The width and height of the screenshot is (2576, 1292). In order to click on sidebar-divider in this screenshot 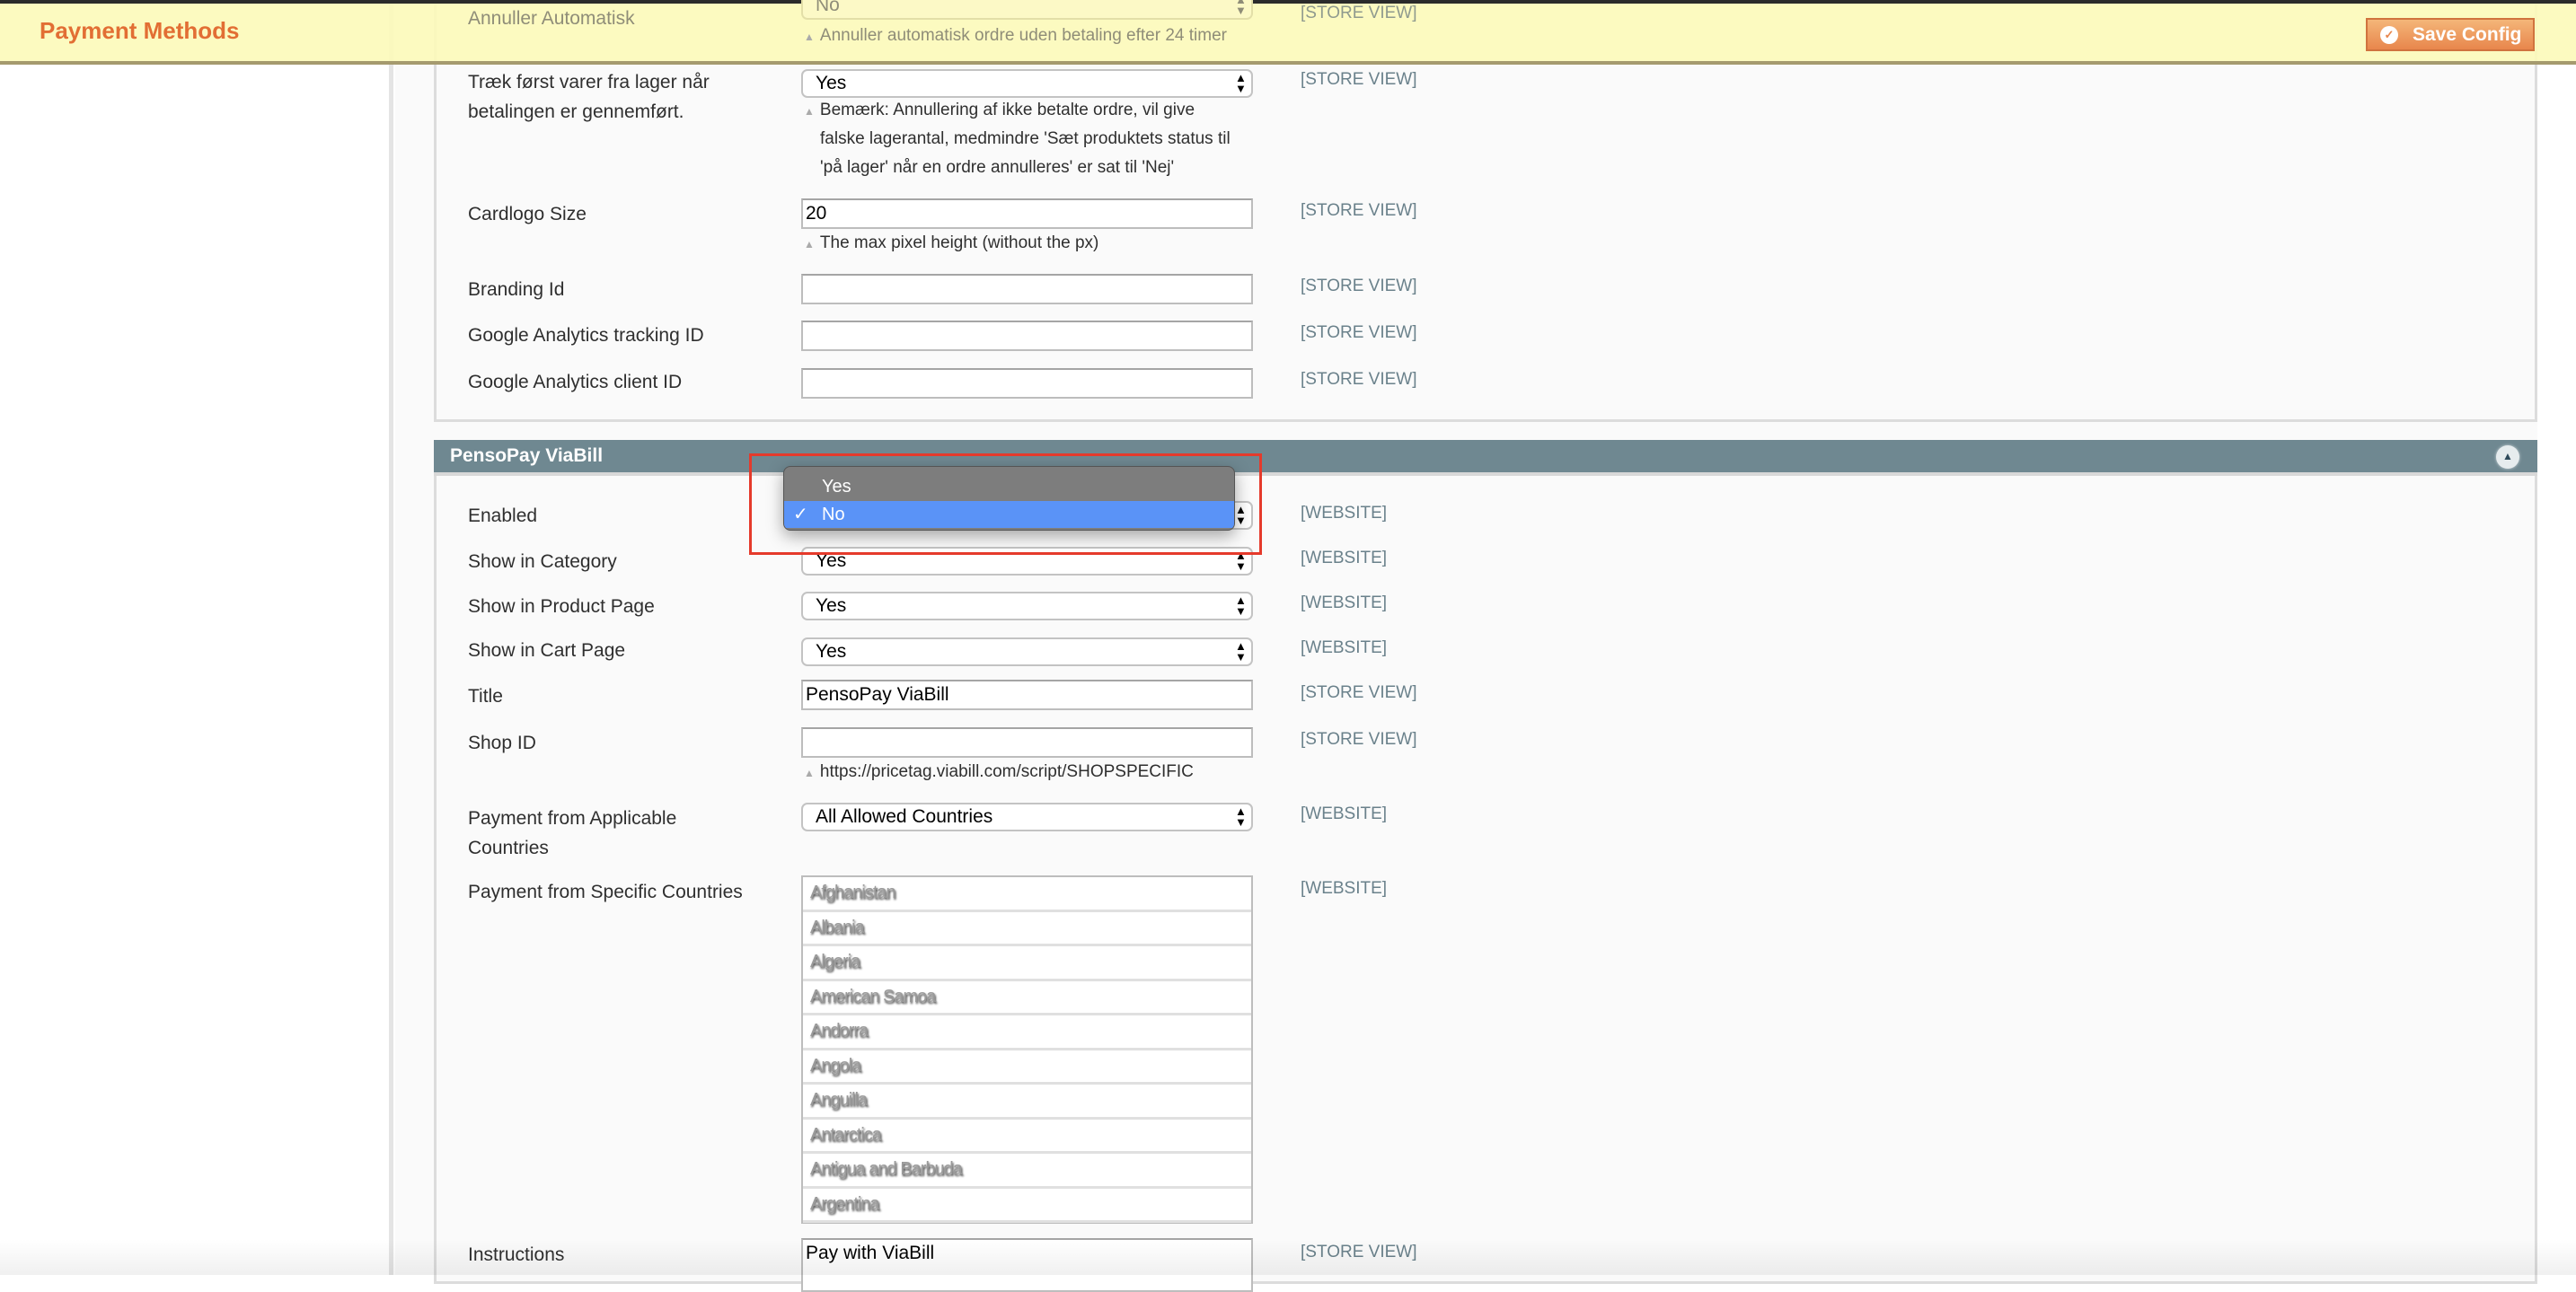, I will do `click(391, 637)`.